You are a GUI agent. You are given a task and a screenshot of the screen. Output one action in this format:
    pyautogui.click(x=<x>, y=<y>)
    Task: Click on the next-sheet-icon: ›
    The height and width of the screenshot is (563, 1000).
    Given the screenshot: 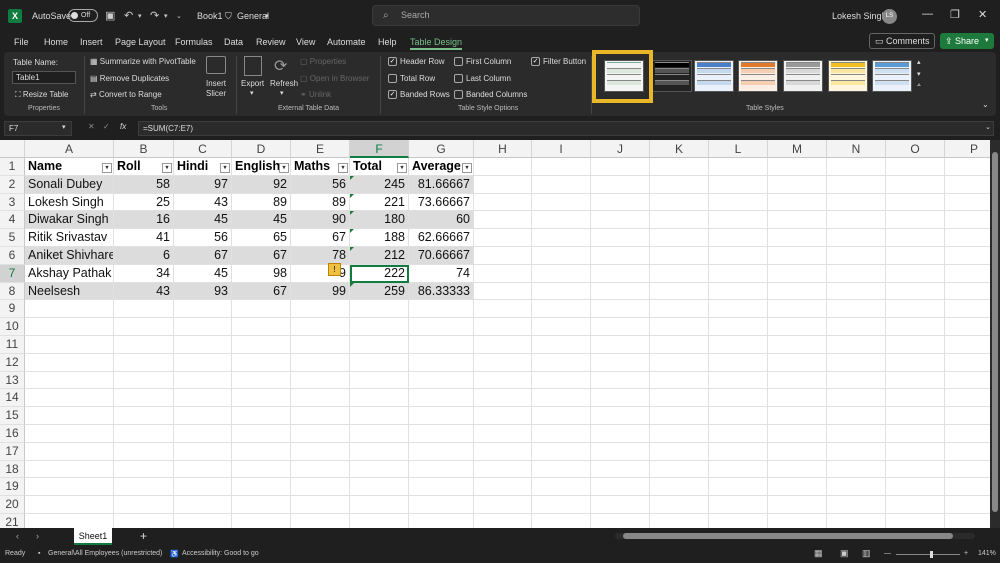 What is the action you would take?
    pyautogui.click(x=37, y=536)
    